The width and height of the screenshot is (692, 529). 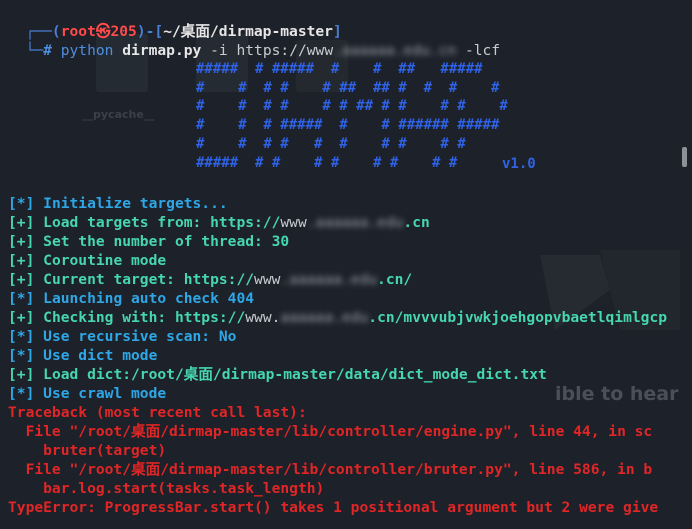 What do you see at coordinates (87, 450) in the screenshot?
I see `traceback-line: bruter(target)` at bounding box center [87, 450].